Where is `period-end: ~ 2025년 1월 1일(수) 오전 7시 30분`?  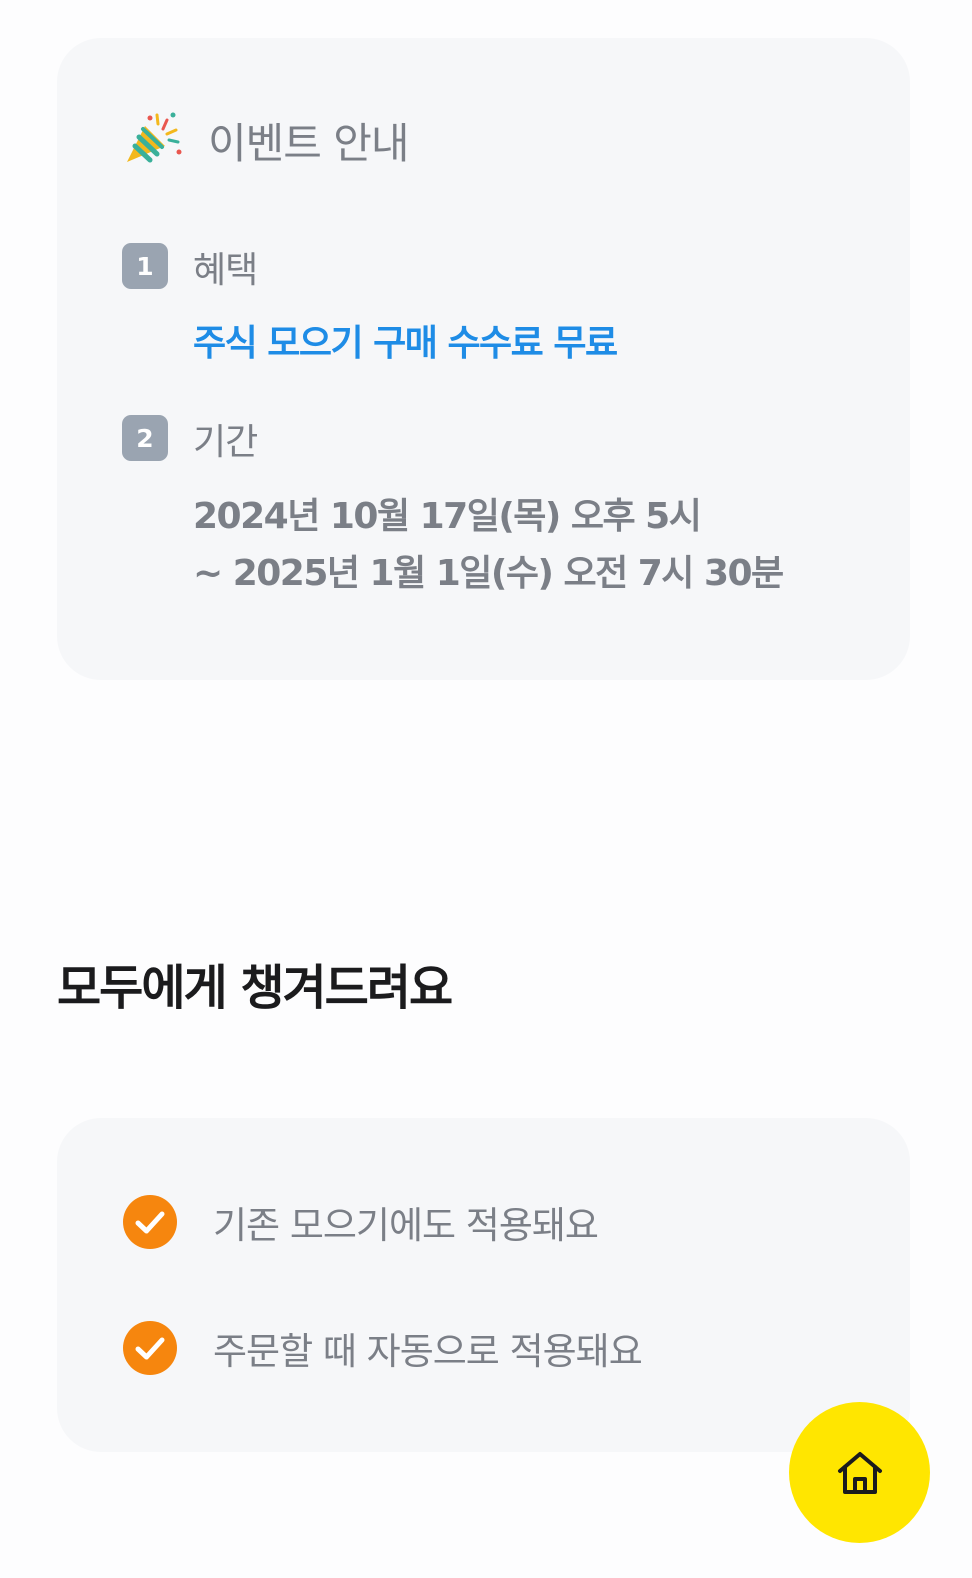
period-end: ~ 2025년 1월 1일(수) 오전 7시 30분 is located at coordinates (488, 573).